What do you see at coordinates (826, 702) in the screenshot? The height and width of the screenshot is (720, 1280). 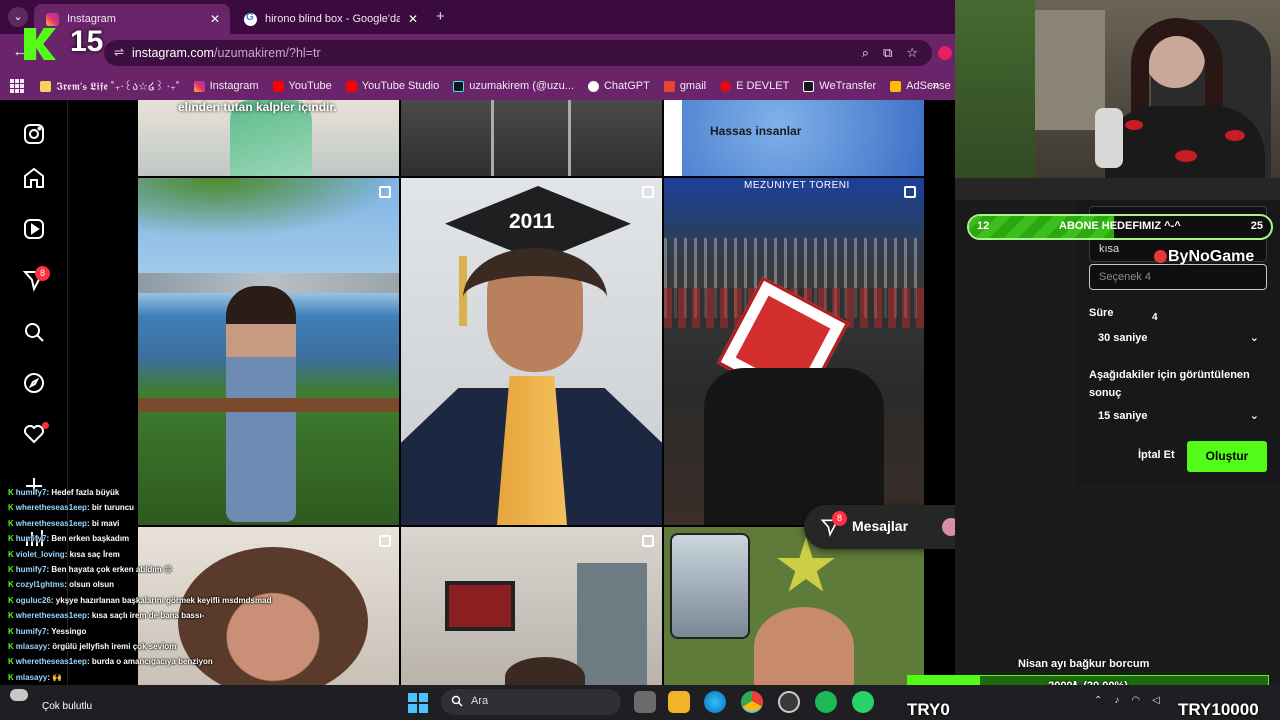 I see `spotify-icon` at bounding box center [826, 702].